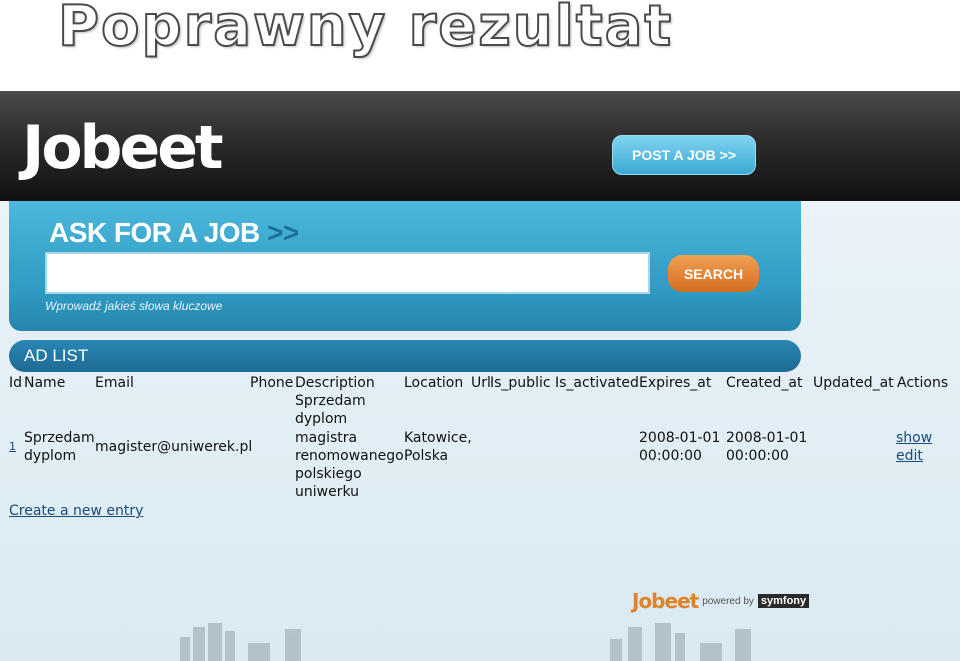 The height and width of the screenshot is (661, 960). What do you see at coordinates (123, 148) in the screenshot?
I see `jobeet-logo: Jobeet` at bounding box center [123, 148].